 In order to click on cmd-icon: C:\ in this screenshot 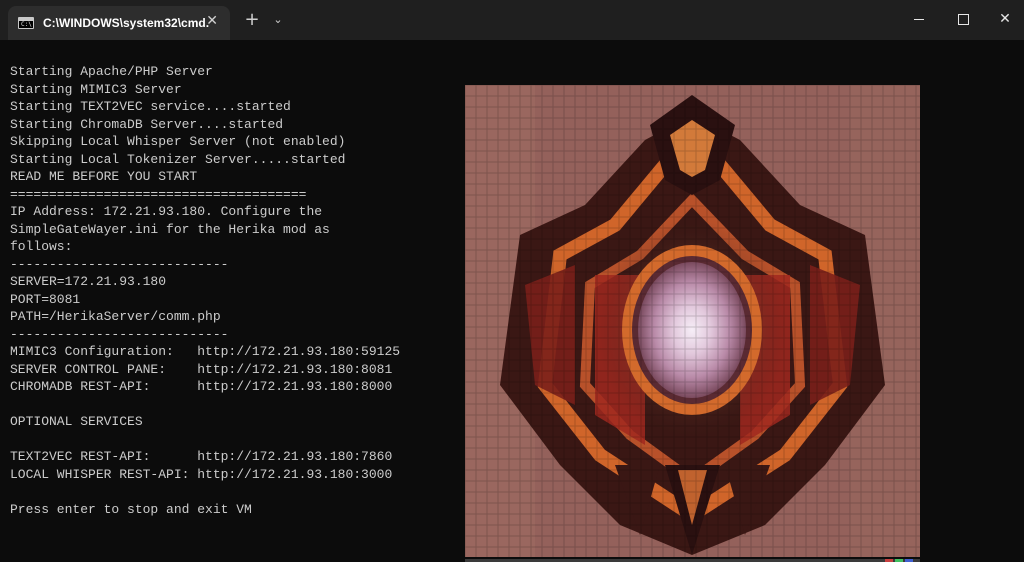, I will do `click(26, 23)`.